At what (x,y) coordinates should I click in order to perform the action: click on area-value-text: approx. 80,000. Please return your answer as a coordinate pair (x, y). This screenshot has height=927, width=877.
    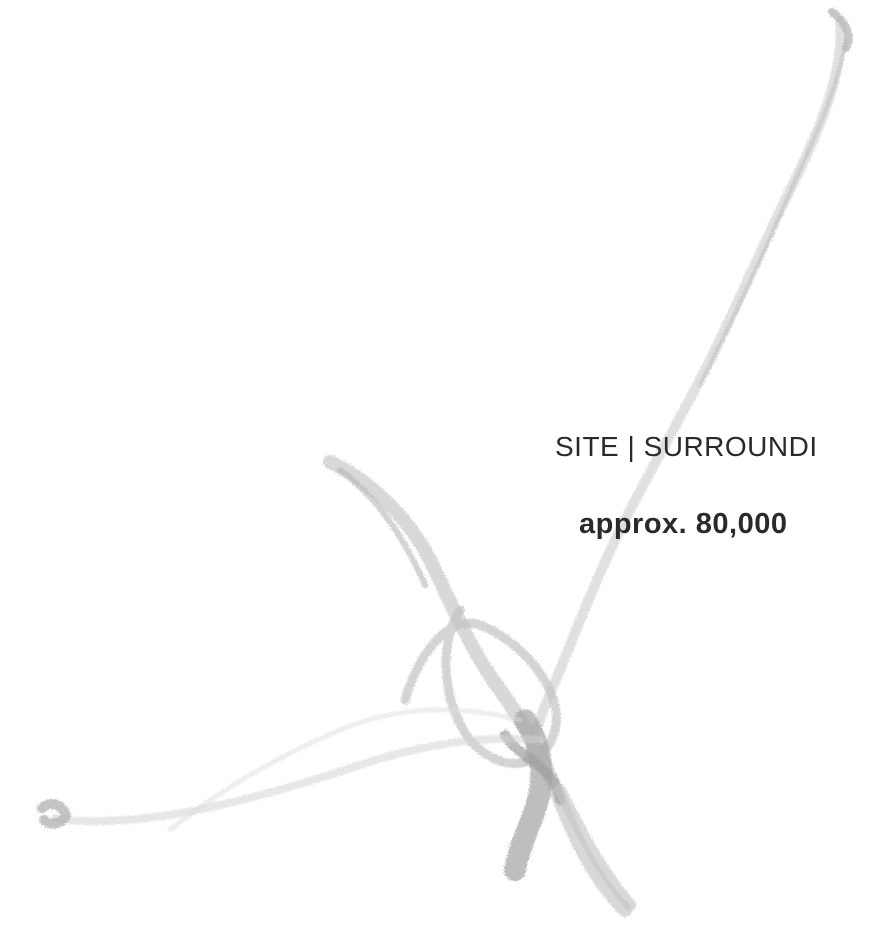
    Looking at the image, I should click on (683, 524).